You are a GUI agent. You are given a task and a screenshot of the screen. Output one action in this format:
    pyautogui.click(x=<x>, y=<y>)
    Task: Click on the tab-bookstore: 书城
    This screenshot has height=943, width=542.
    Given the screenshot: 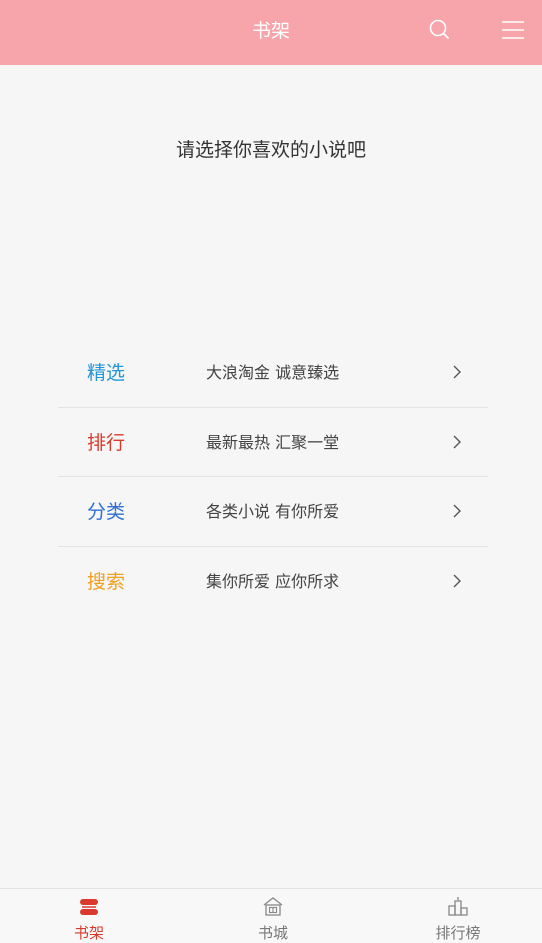 What is the action you would take?
    pyautogui.click(x=273, y=916)
    